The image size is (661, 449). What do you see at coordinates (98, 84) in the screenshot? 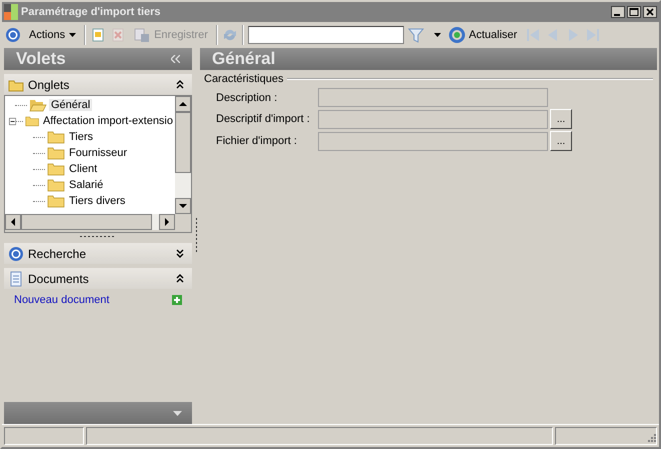
I see `section-header: Onglets` at bounding box center [98, 84].